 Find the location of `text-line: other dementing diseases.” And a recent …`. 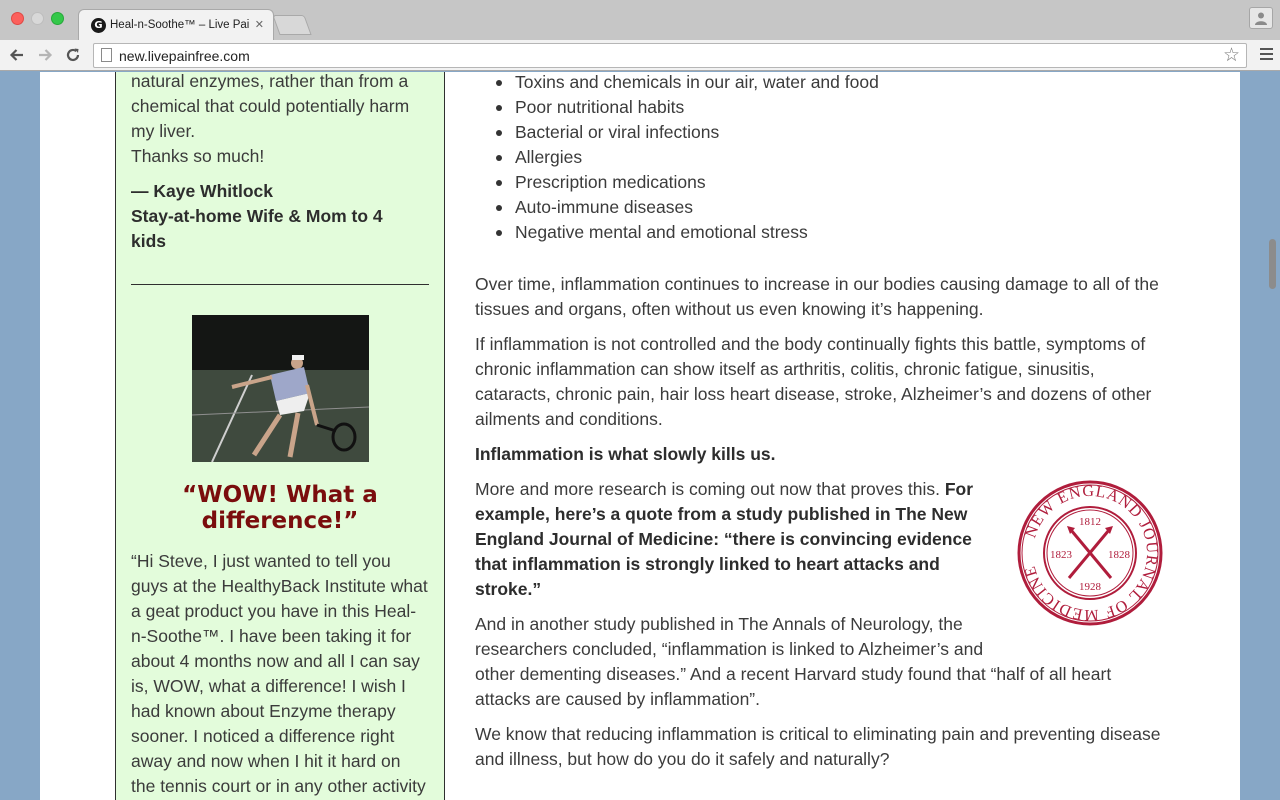

text-line: other dementing diseases.” And a recent … is located at coordinates (793, 674).